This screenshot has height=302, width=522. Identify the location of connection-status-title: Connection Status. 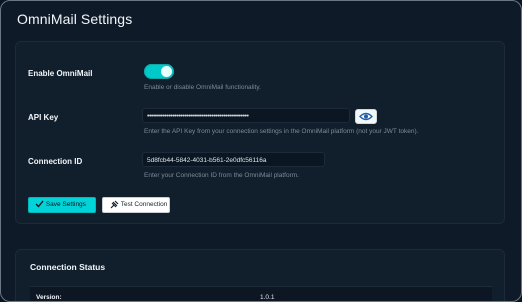
(68, 267).